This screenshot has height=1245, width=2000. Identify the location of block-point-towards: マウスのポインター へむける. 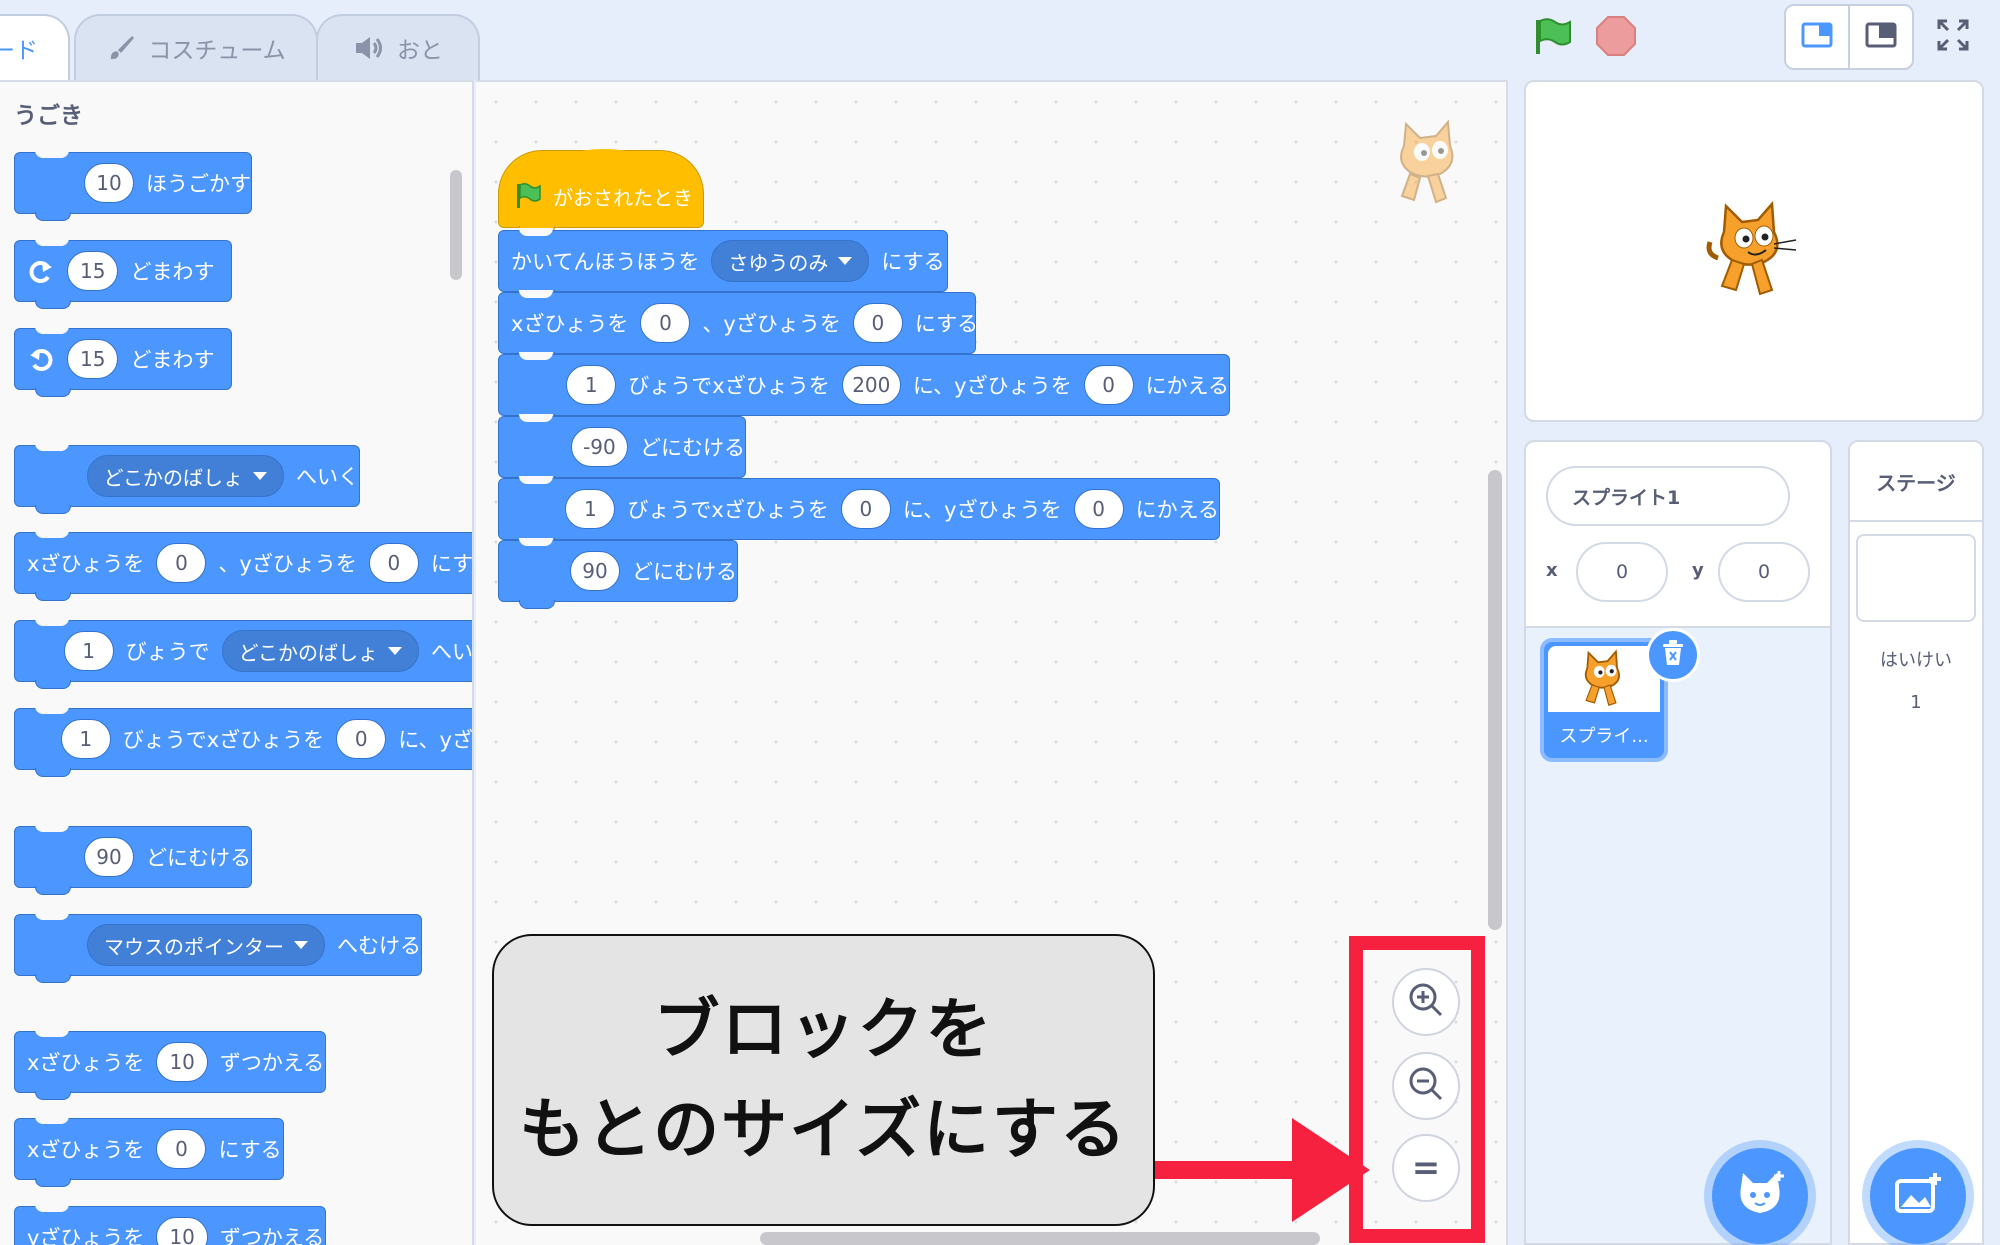
(218, 947).